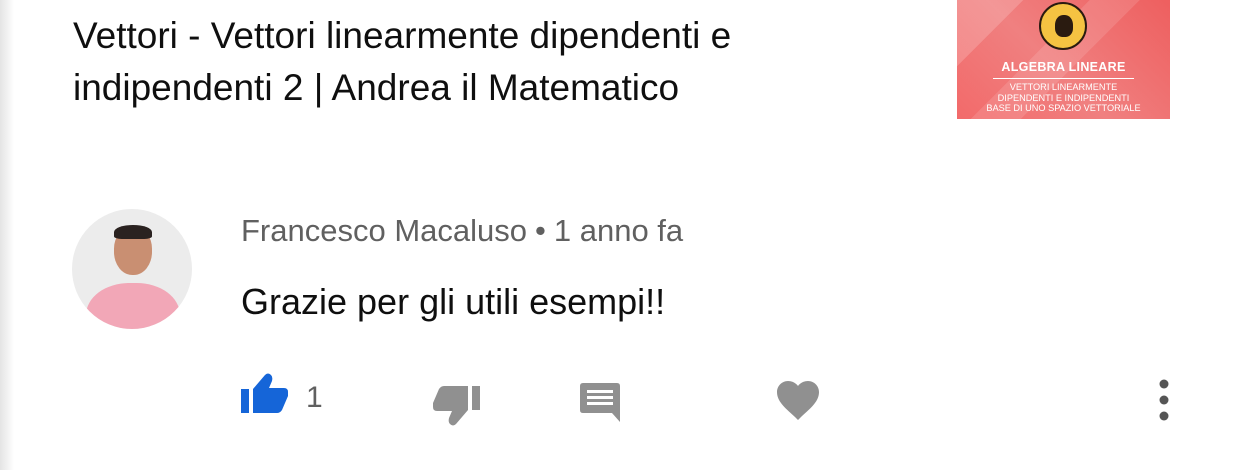 The width and height of the screenshot is (1242, 470). I want to click on reply-button, so click(600, 402).